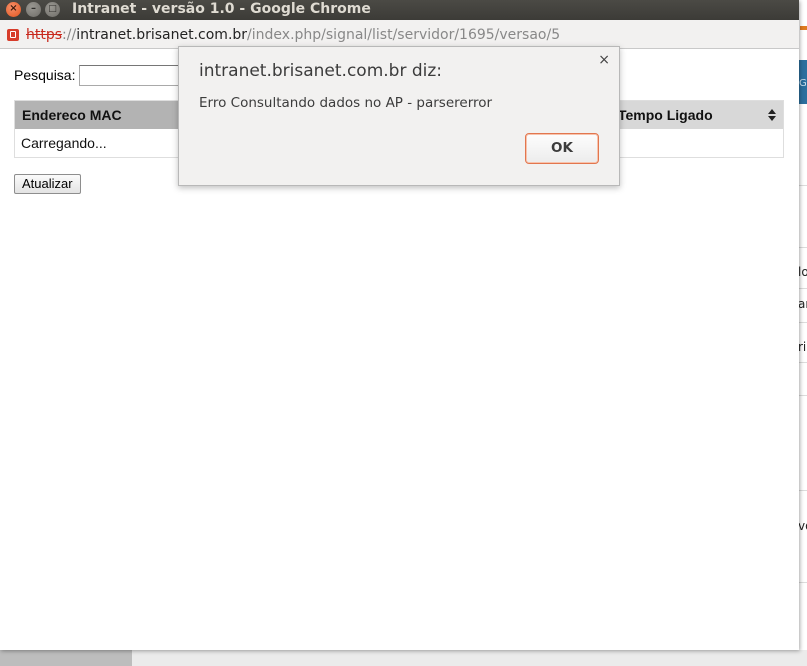 This screenshot has height=666, width=807. I want to click on url-host: intranet.brisanet.com.br, so click(162, 35).